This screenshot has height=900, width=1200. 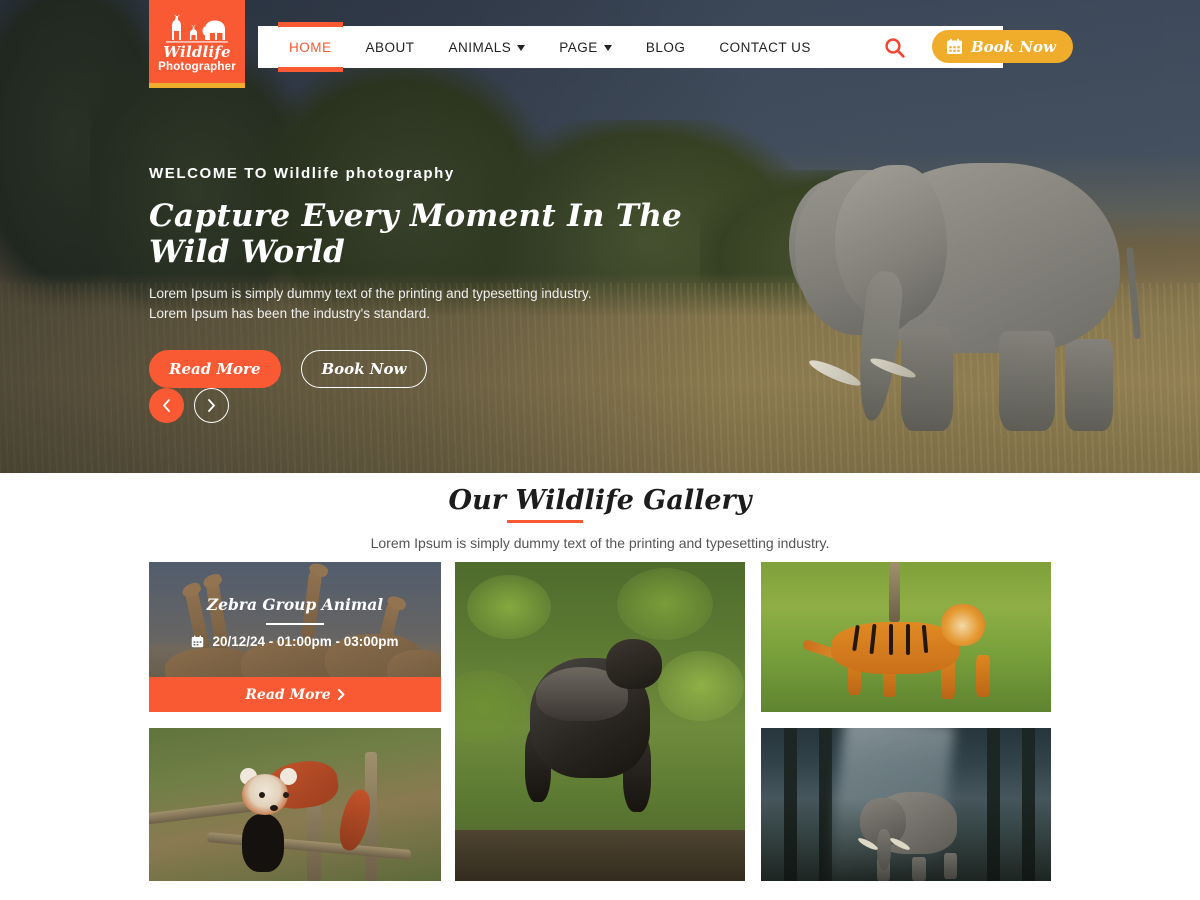 I want to click on nav-item-animals: ANIMALS, so click(x=487, y=47).